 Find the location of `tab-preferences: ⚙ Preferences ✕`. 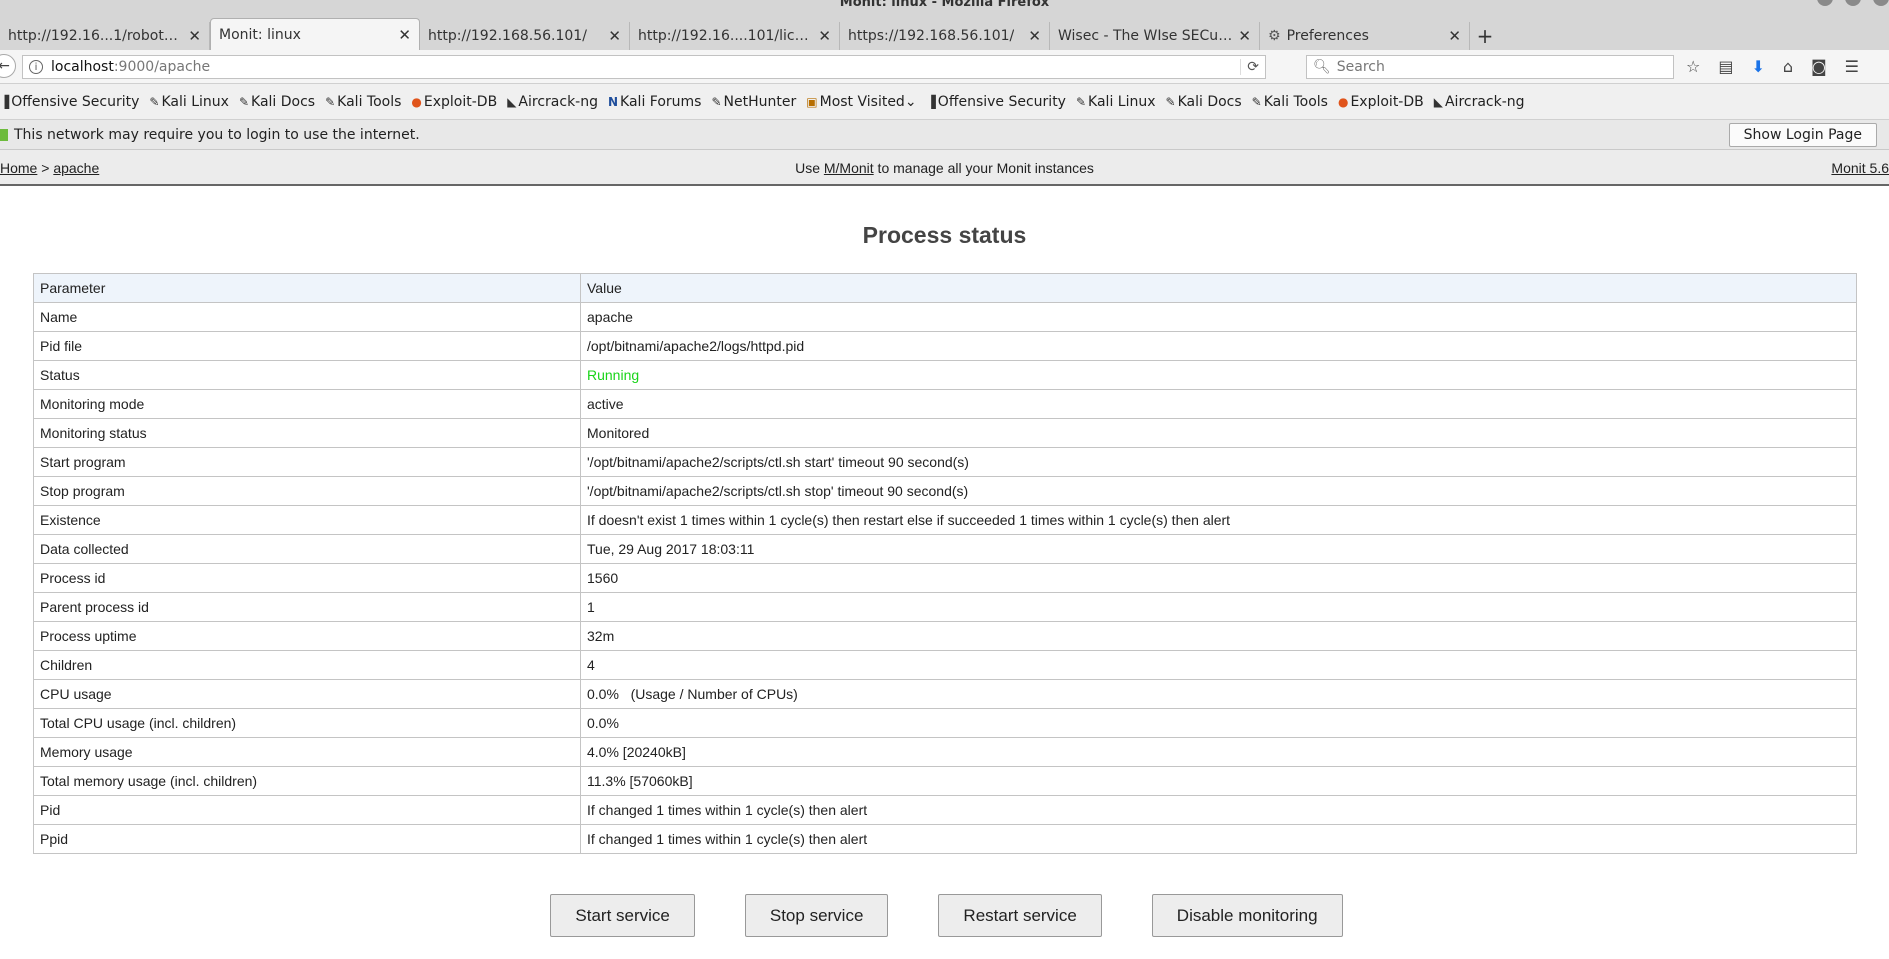

tab-preferences: ⚙ Preferences ✕ is located at coordinates (1365, 36).